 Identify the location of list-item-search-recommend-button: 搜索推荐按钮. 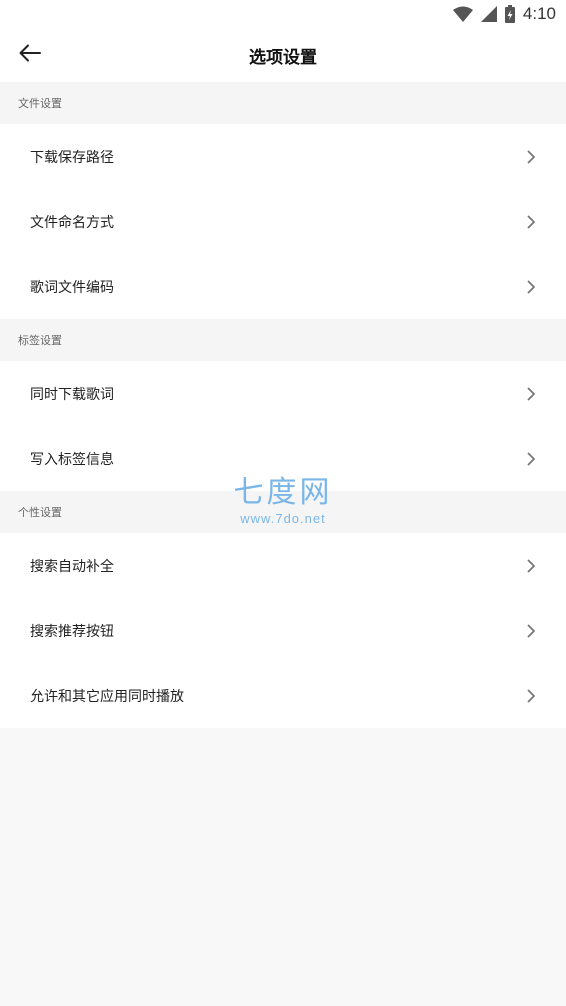
(283, 630).